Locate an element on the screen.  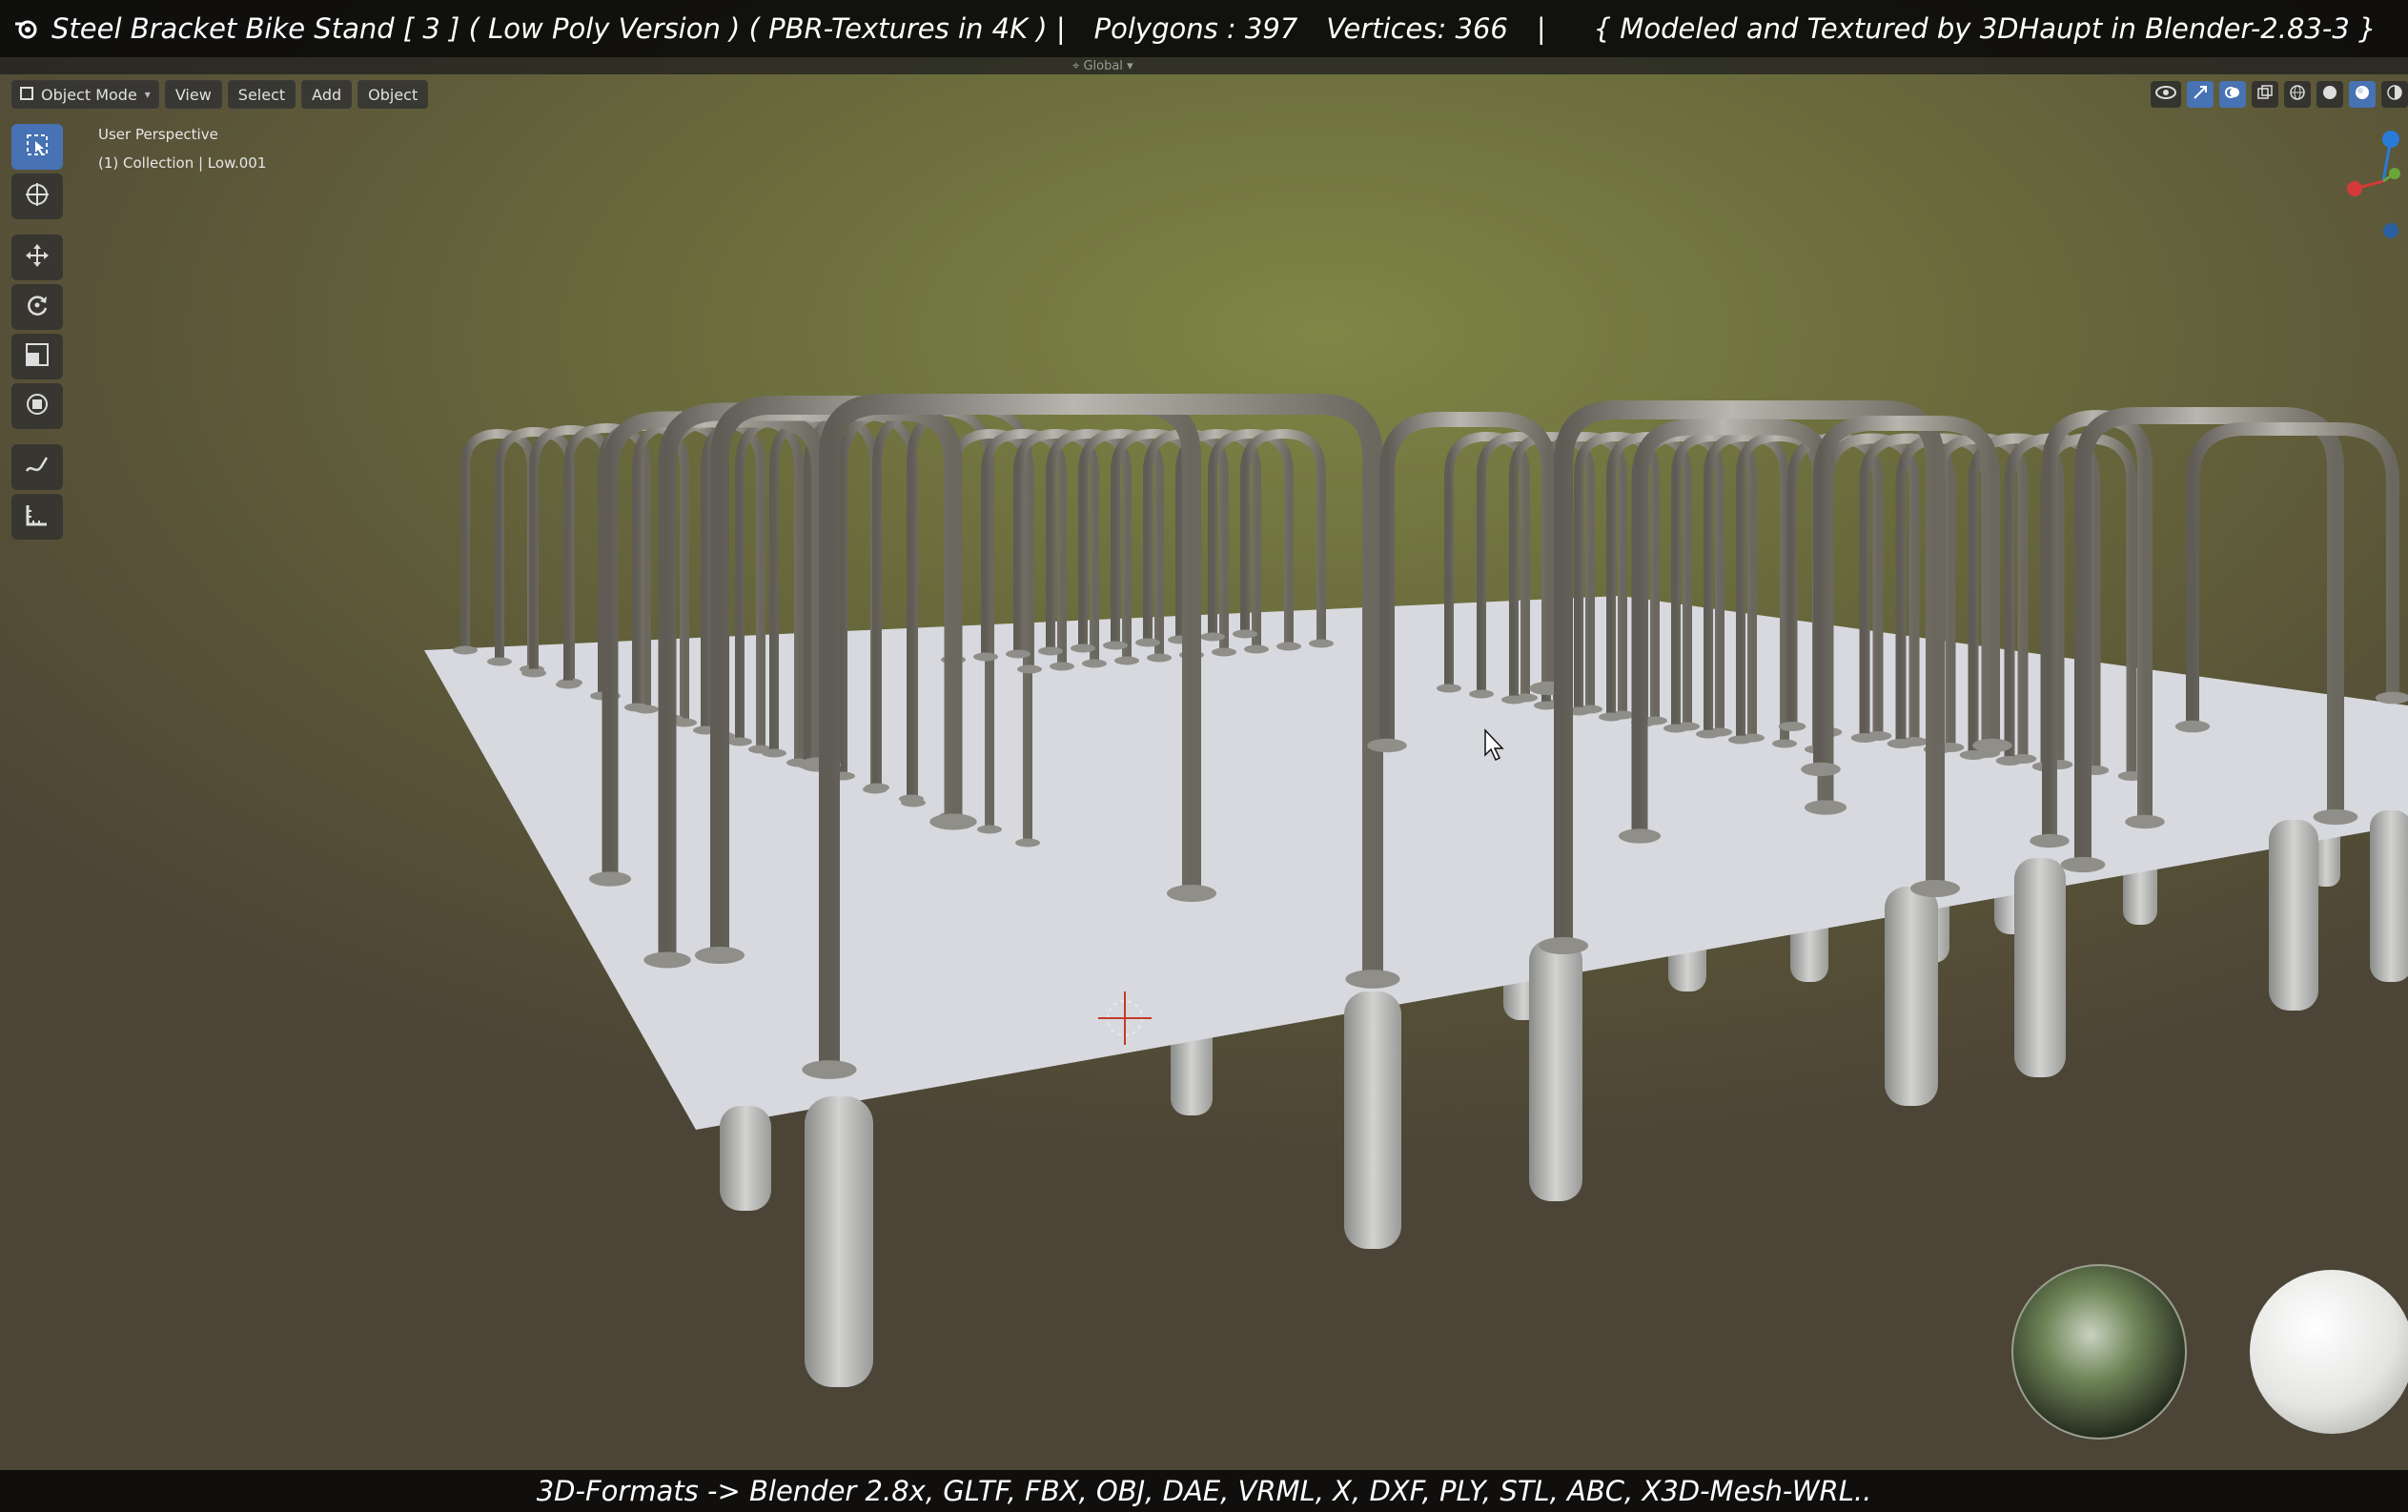
wireframe-sphere-icon is located at coordinates (2297, 94).